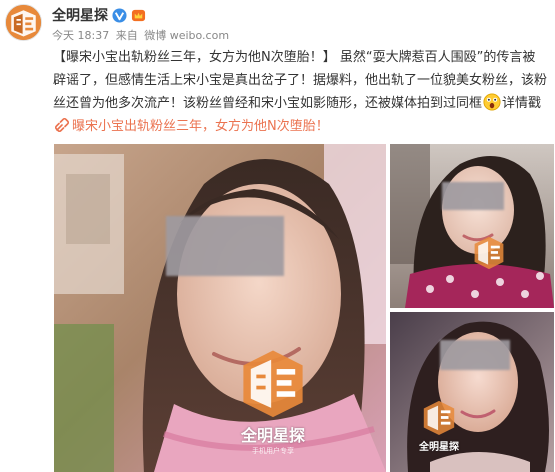  I want to click on star-detective-logo-icon, so click(23, 22).